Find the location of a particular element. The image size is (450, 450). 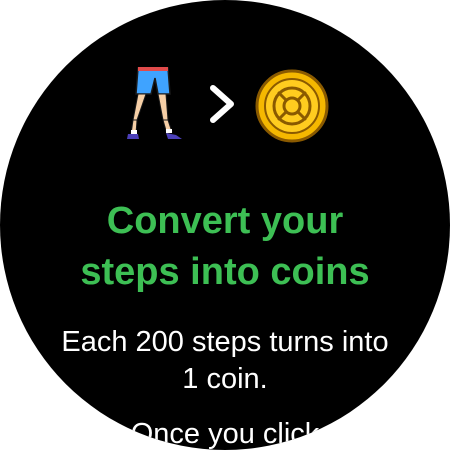

description-line-1: Each 200 steps turns into is located at coordinates (225, 342).